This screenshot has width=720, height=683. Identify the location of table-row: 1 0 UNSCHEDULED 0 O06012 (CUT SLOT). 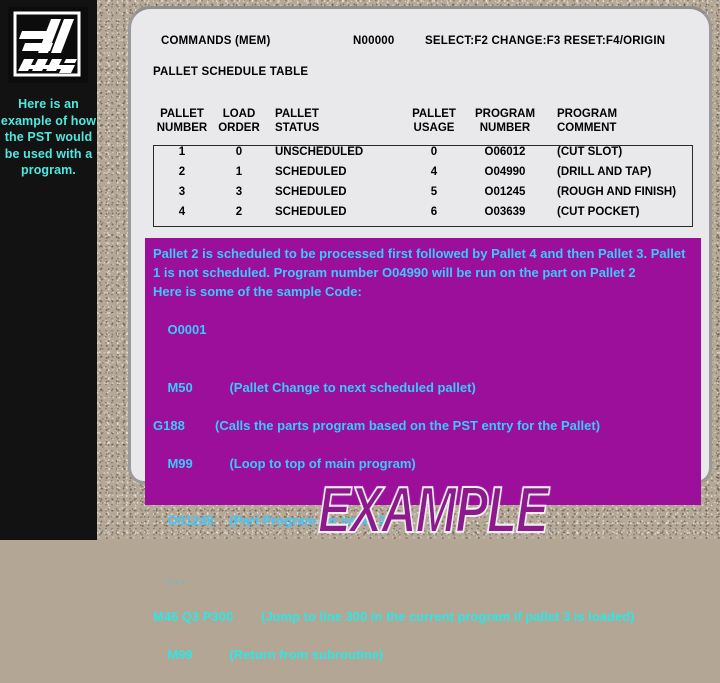
(431, 152).